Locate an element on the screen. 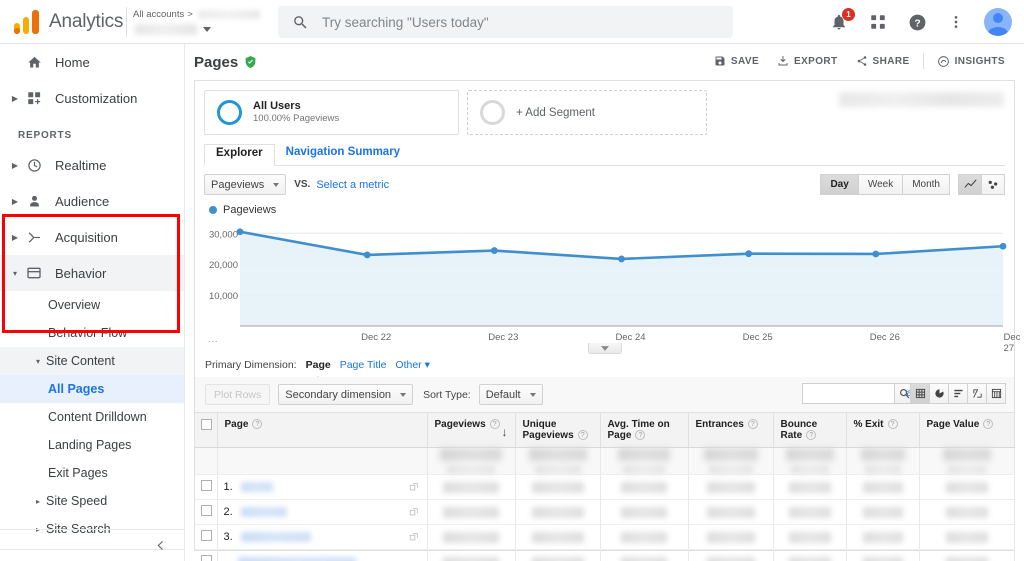 This screenshot has width=1024, height=561. sidebar-item-acquisition: ▶ Acquisition is located at coordinates (92, 237).